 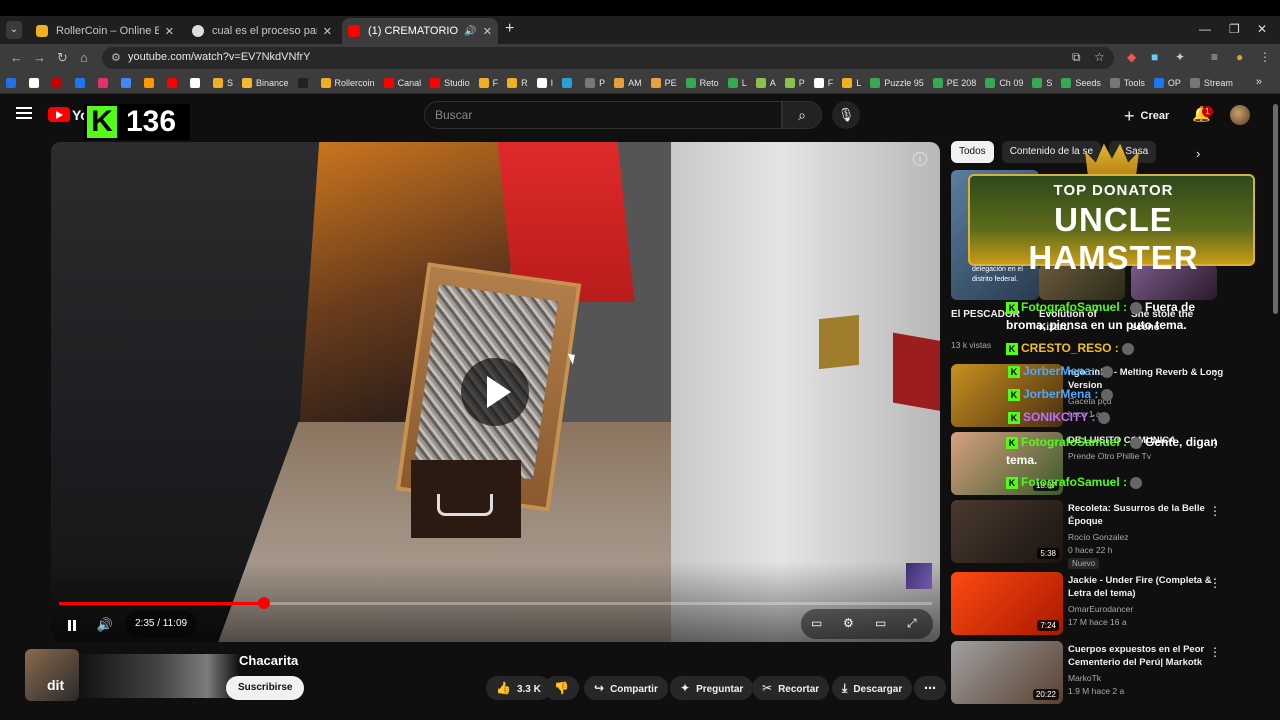 I want to click on search-button: ⌕, so click(x=802, y=115).